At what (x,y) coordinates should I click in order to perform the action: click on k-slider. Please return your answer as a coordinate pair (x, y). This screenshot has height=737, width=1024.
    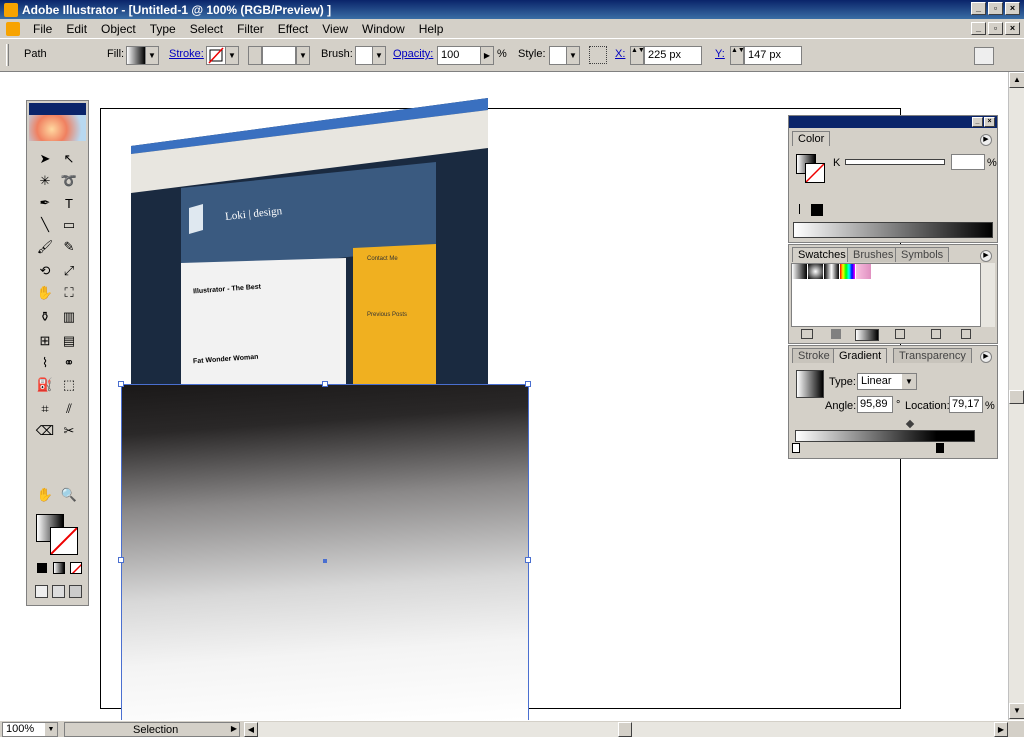
    Looking at the image, I should click on (895, 162).